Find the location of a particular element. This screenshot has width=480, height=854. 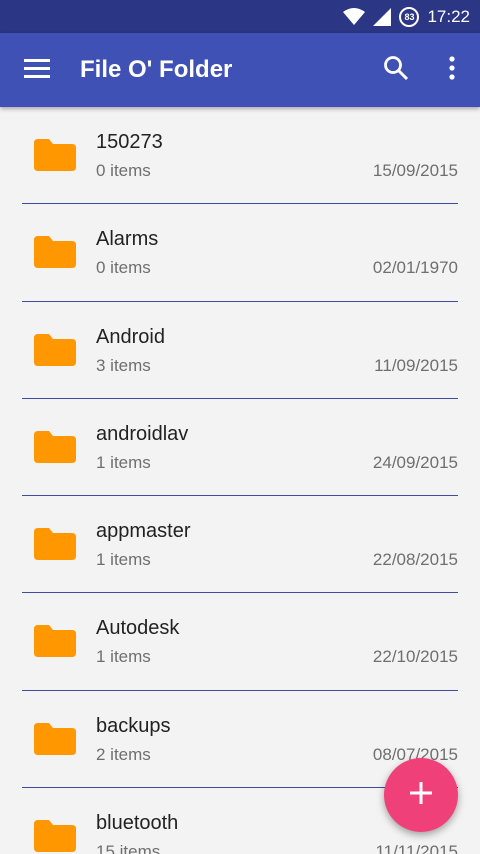

list-item: appmaster 1 items 22/08/2015 is located at coordinates (240, 545).